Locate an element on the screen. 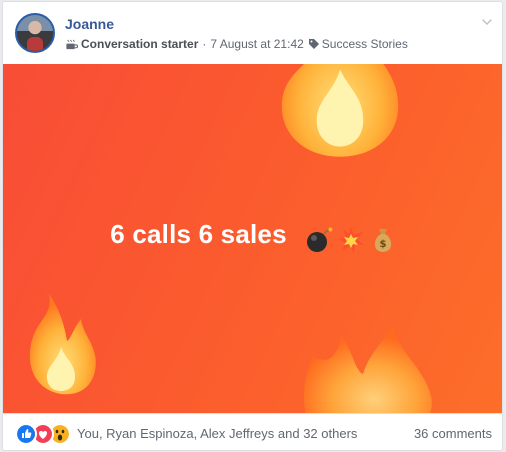  reaction-icons is located at coordinates (43, 434).